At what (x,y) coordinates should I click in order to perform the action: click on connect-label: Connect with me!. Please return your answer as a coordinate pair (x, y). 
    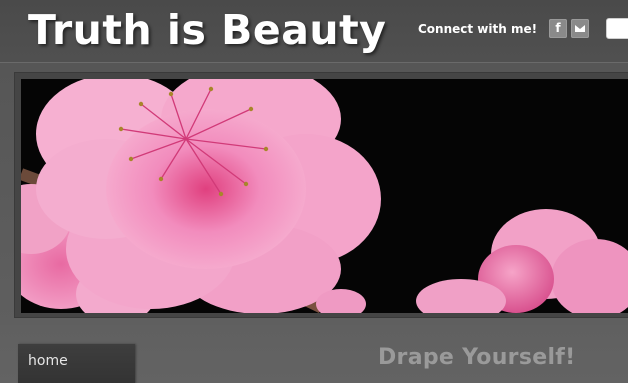
    Looking at the image, I should click on (478, 29).